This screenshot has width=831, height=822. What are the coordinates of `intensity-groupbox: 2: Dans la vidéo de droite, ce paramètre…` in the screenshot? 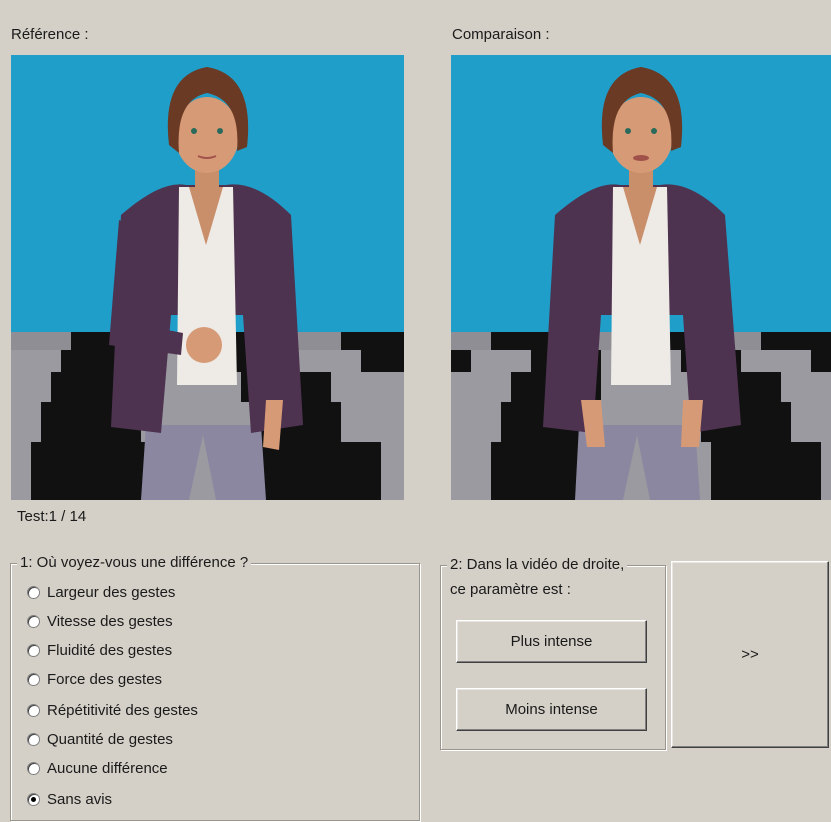 It's located at (553, 653).